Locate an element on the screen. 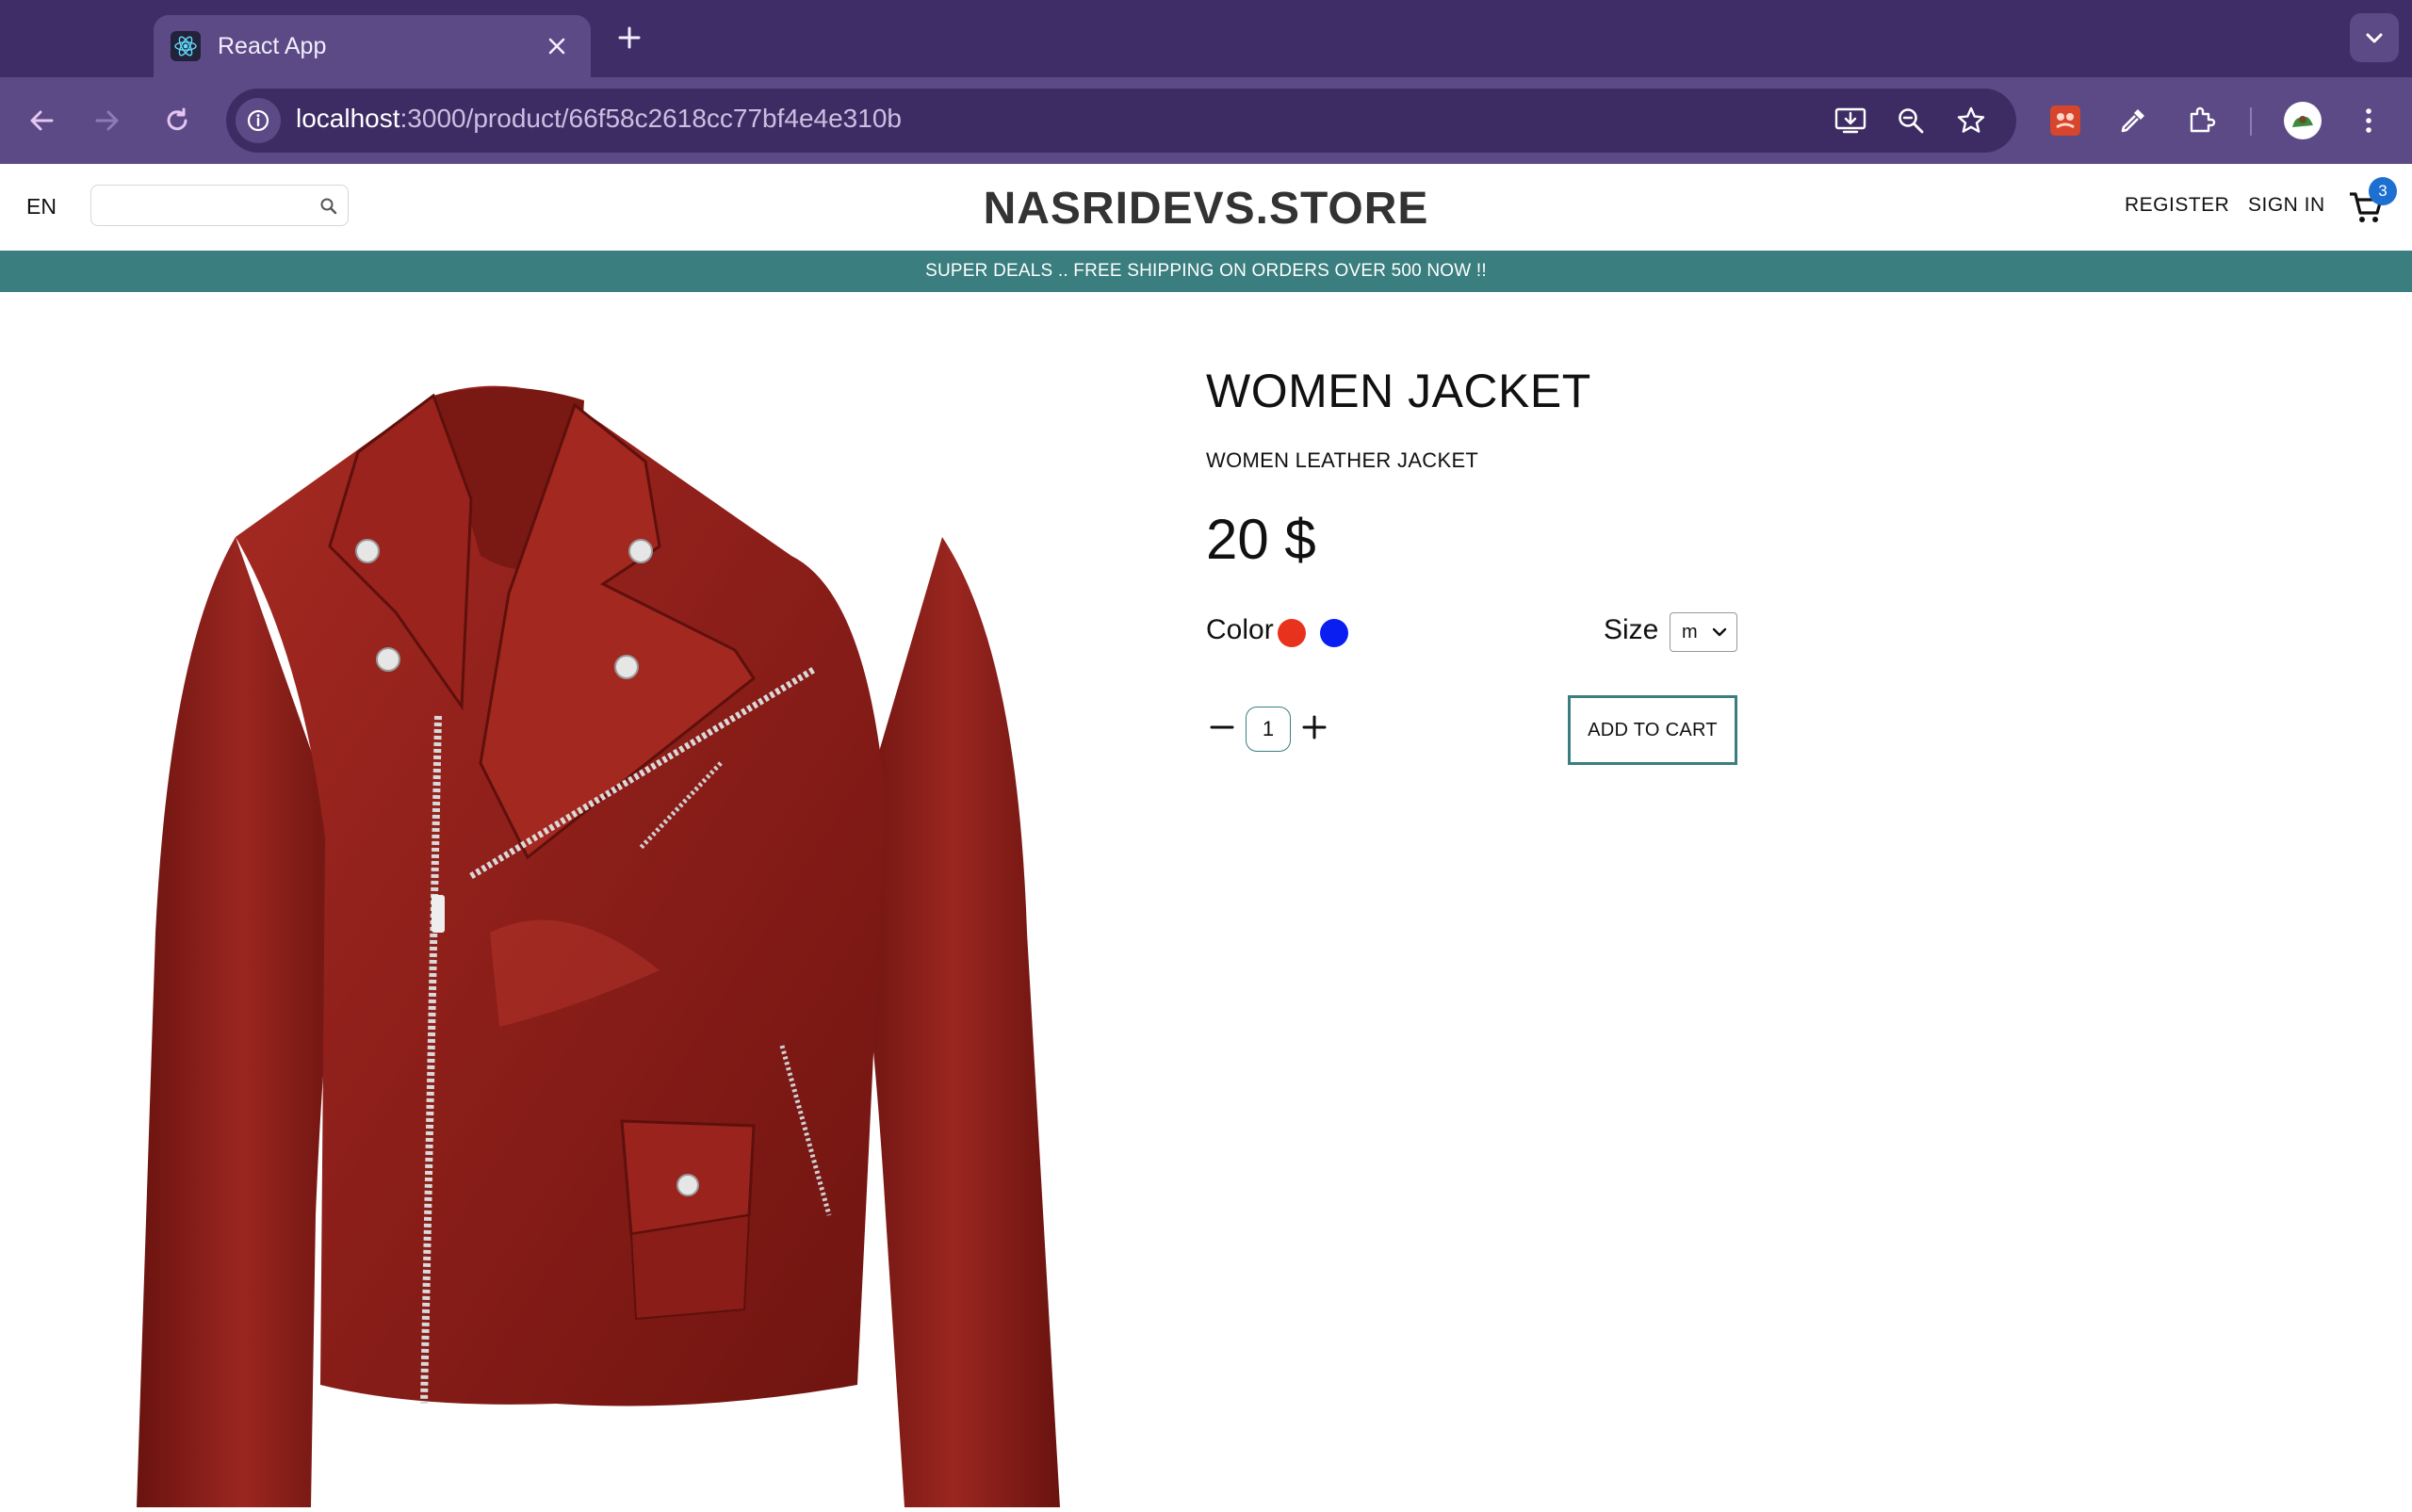 The height and width of the screenshot is (1512, 2412). product-price: 20 $ is located at coordinates (1261, 539).